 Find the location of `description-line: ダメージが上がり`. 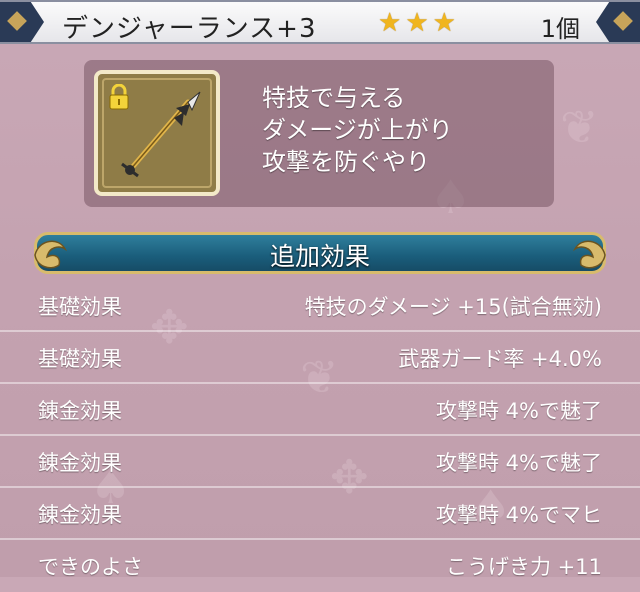

description-line: ダメージが上がり is located at coordinates (357, 130).